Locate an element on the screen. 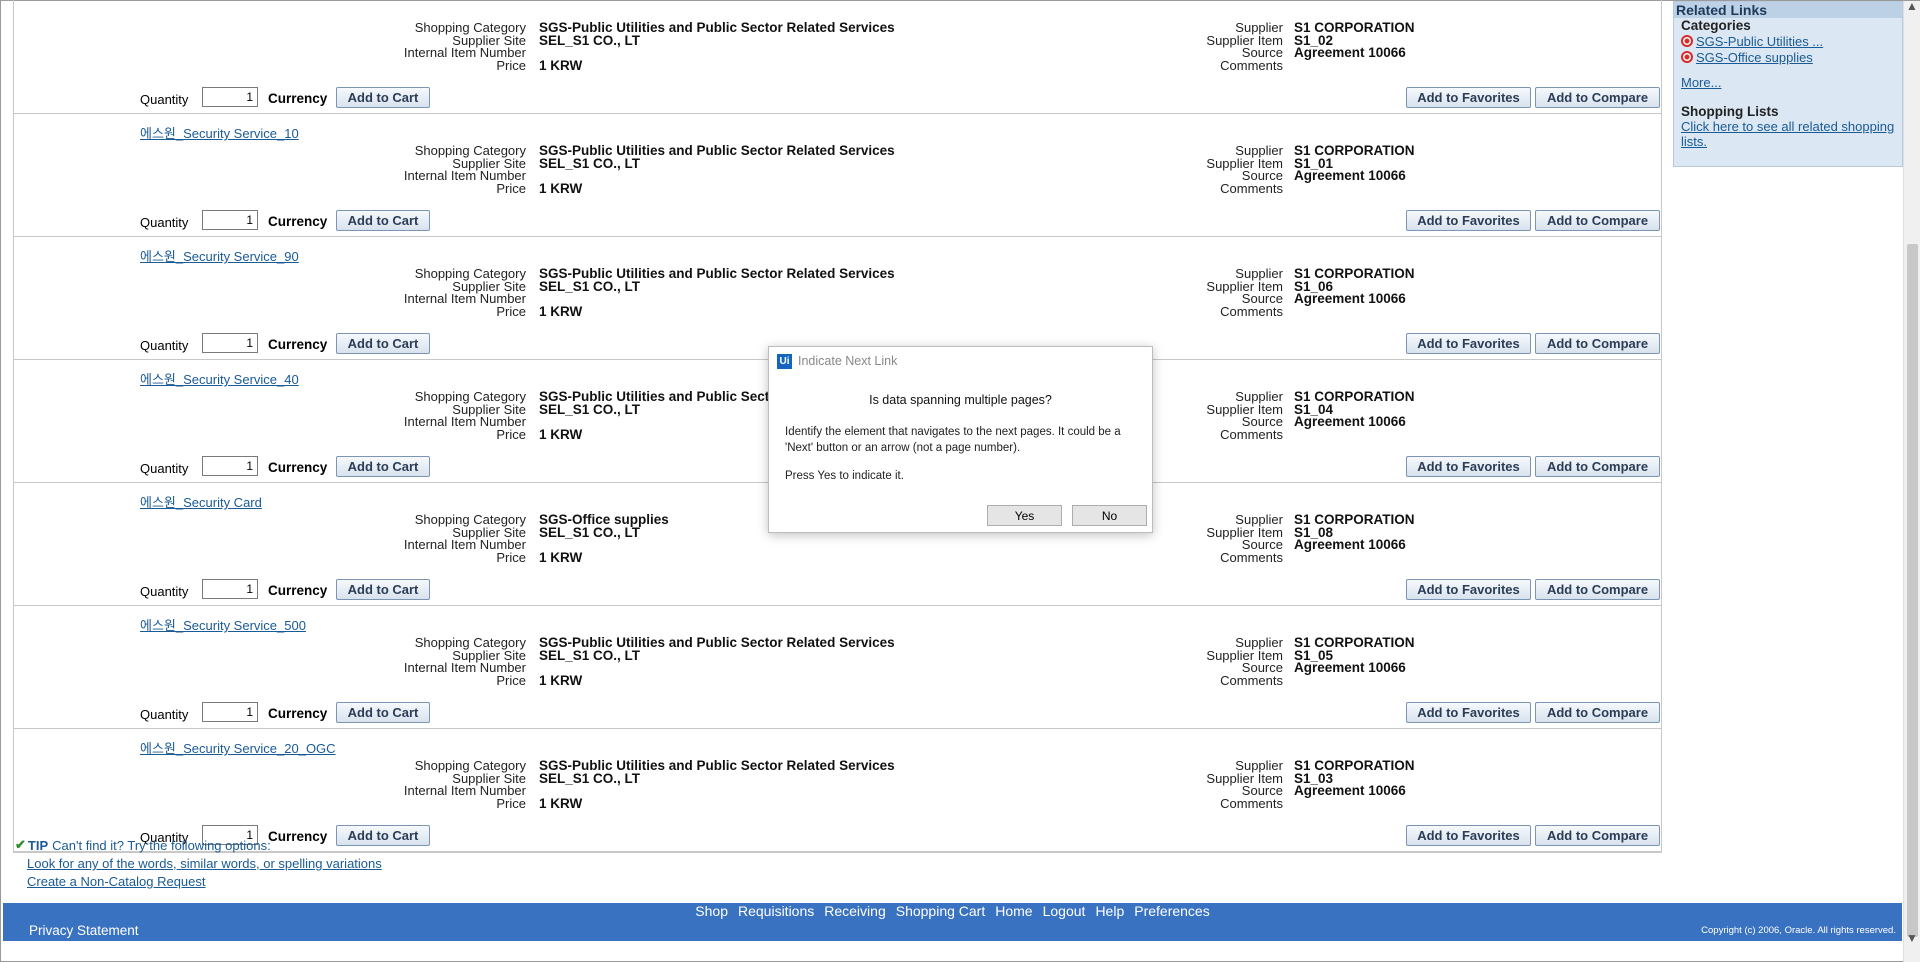 This screenshot has height=962, width=1920. item-title-link: 에스원_Security Service_40 is located at coordinates (219, 378).